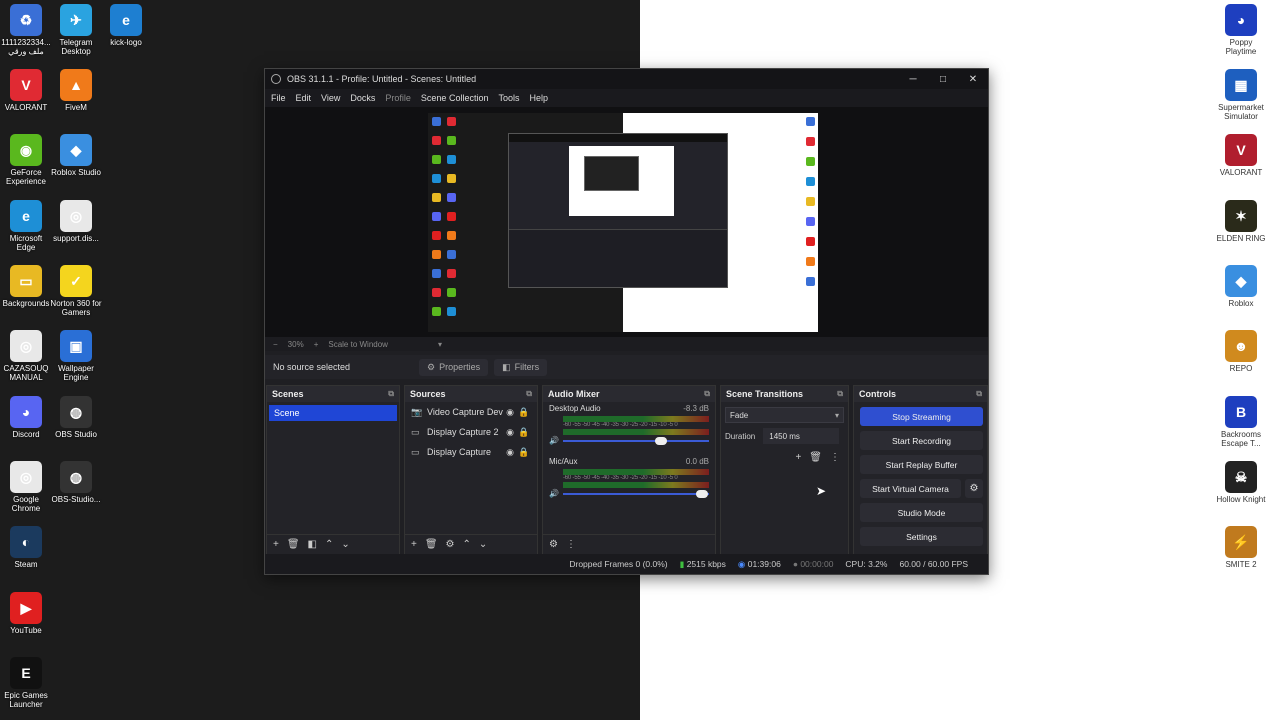 This screenshot has height=720, width=1280. What do you see at coordinates (1241, 95) in the screenshot?
I see `desktop-icon: ▦ Supermarket Simulator` at bounding box center [1241, 95].